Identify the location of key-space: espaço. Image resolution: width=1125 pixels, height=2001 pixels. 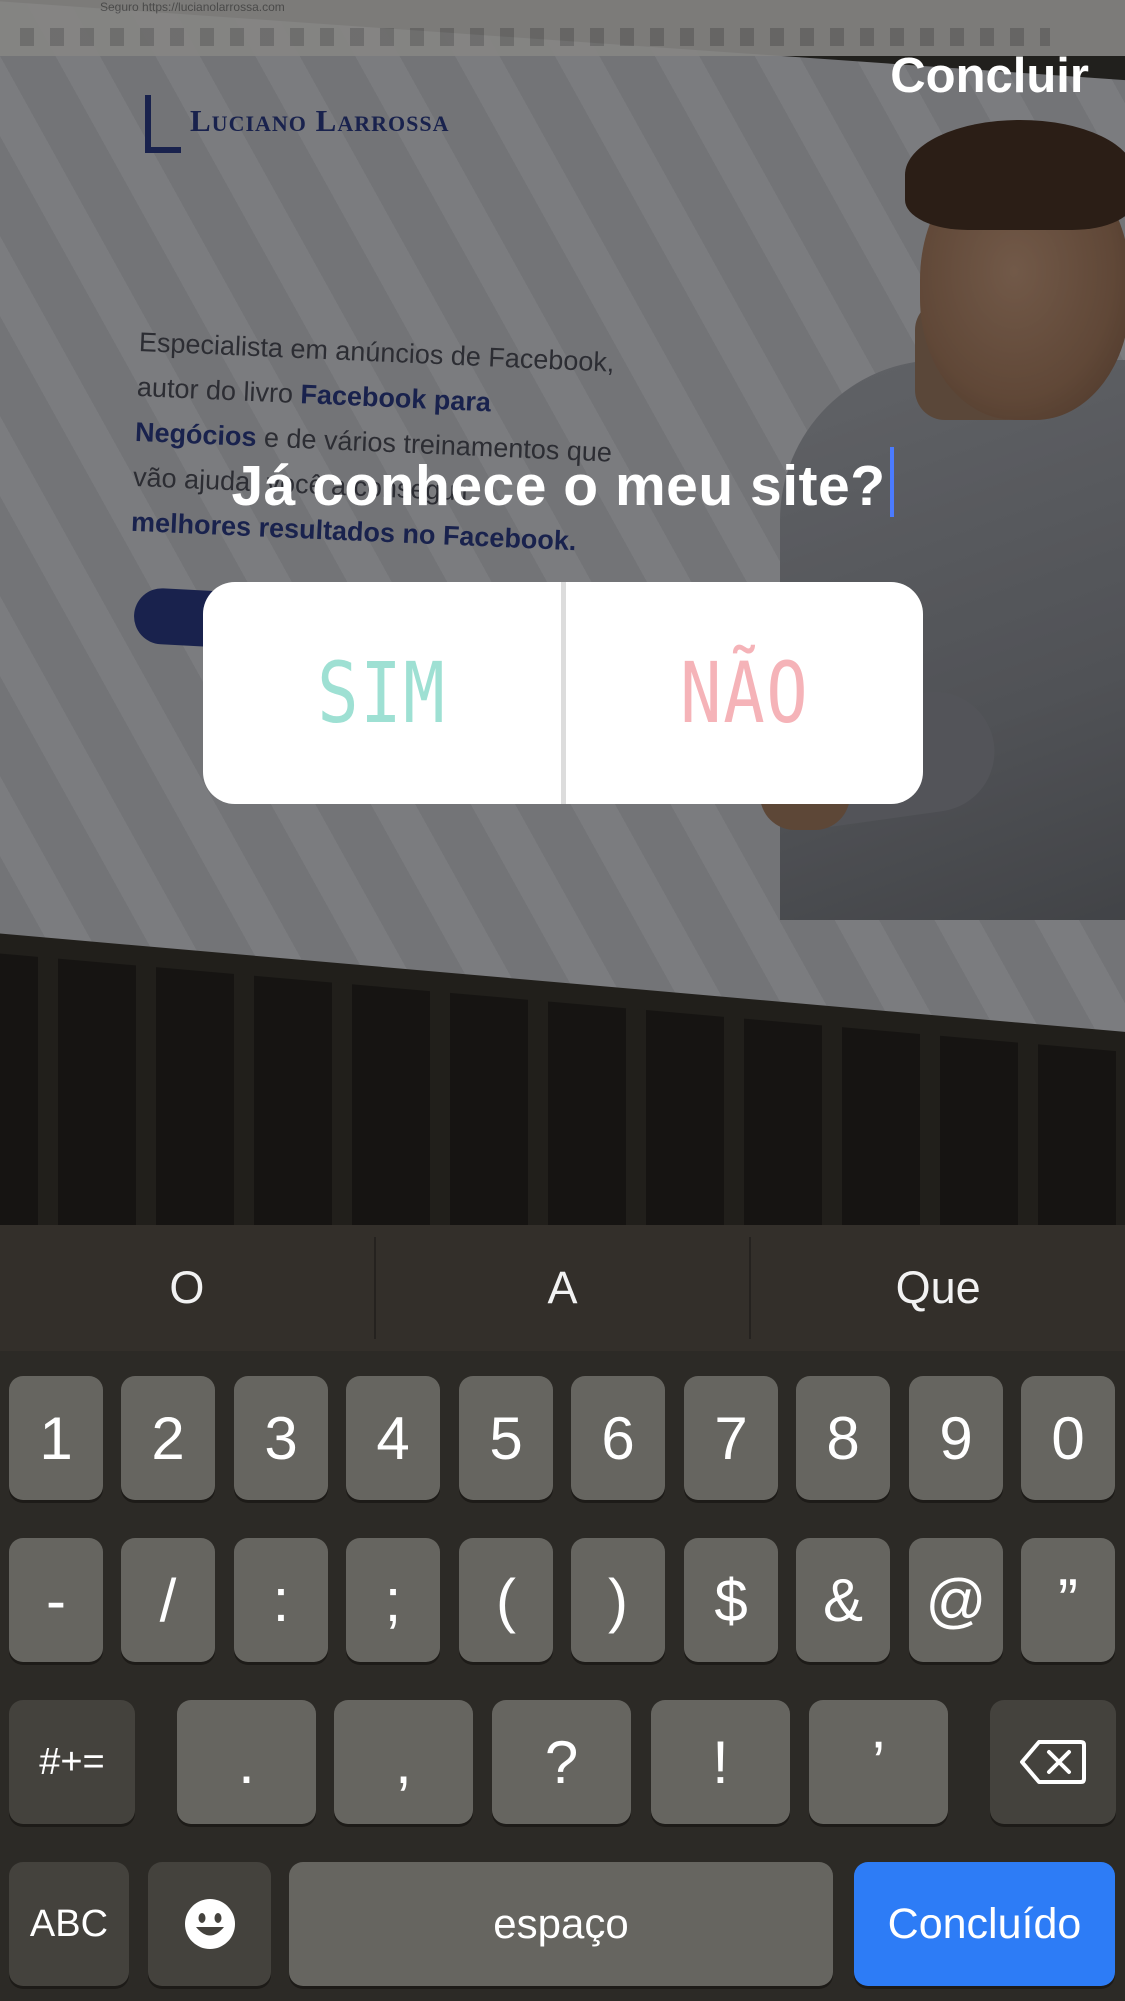
(561, 1924).